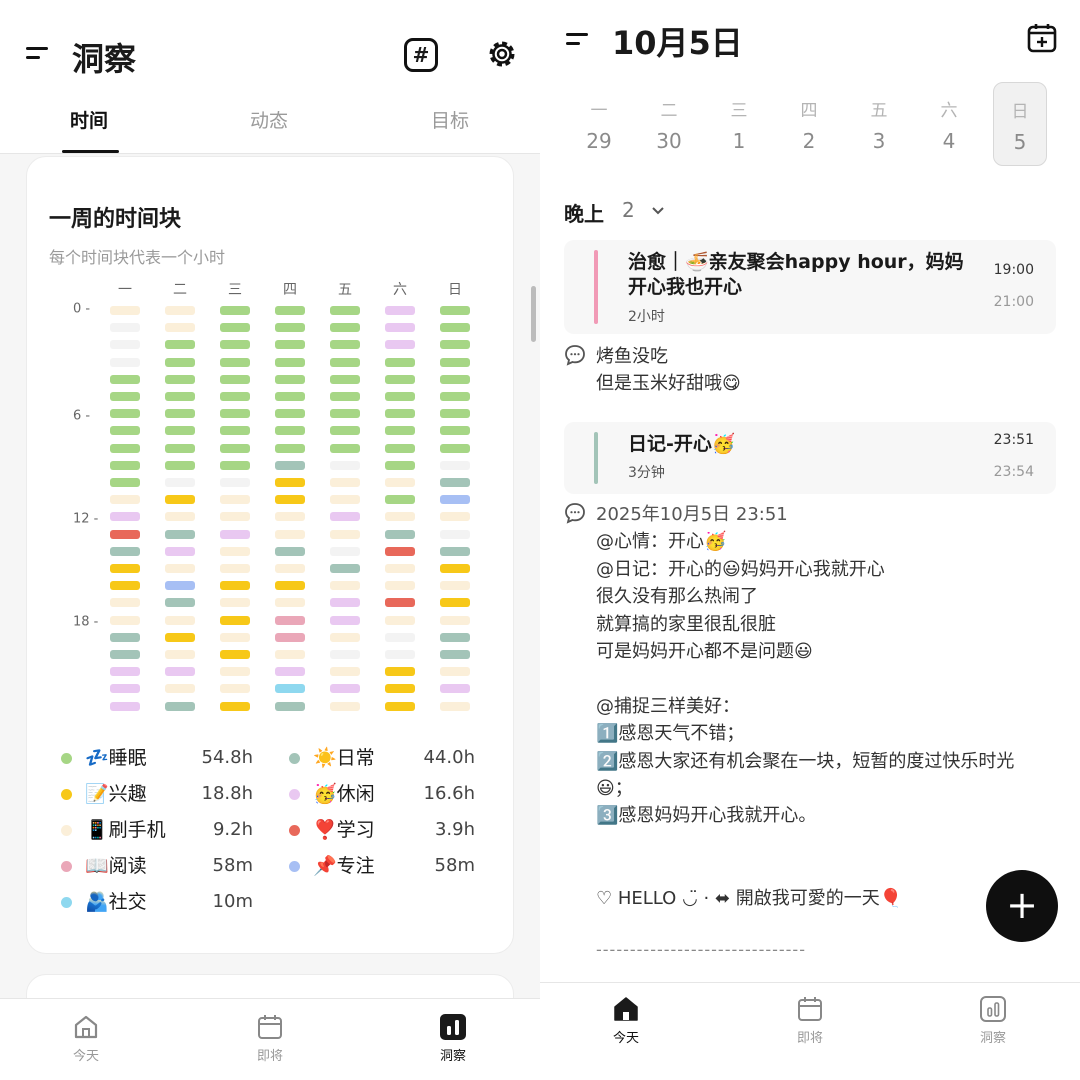 The image size is (1080, 1080). I want to click on week-date: 3, so click(879, 141).